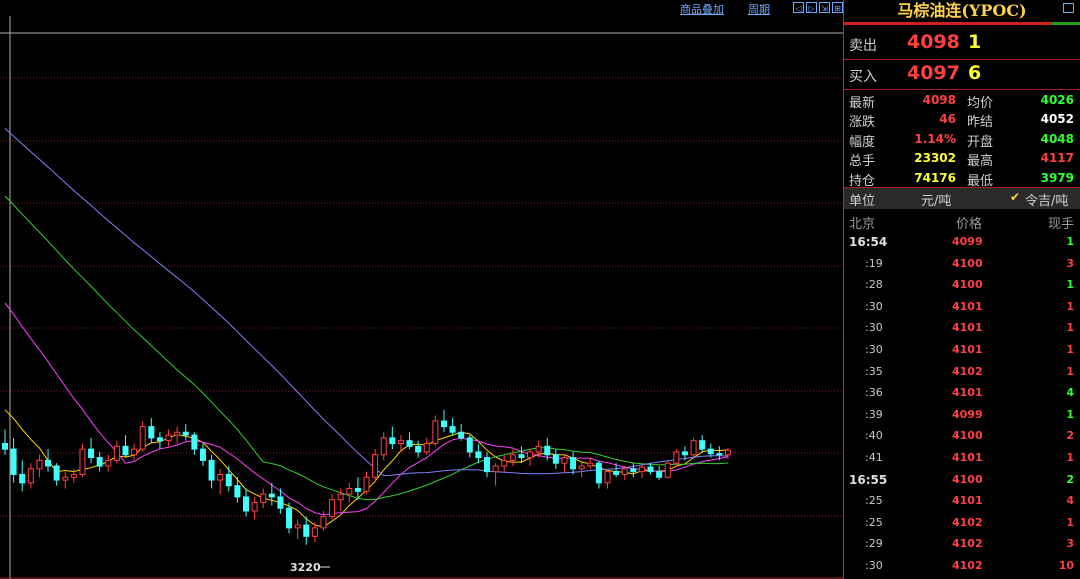 This screenshot has height=579, width=1080. What do you see at coordinates (702, 9) in the screenshot?
I see `overlay-commodity-link: 商品叠加` at bounding box center [702, 9].